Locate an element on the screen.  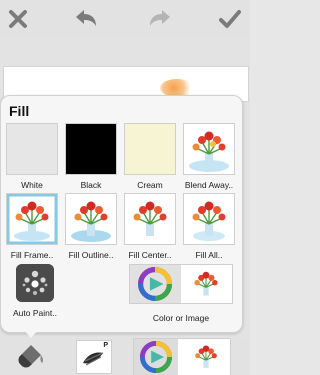
fill-option-black: Black is located at coordinates (91, 158).